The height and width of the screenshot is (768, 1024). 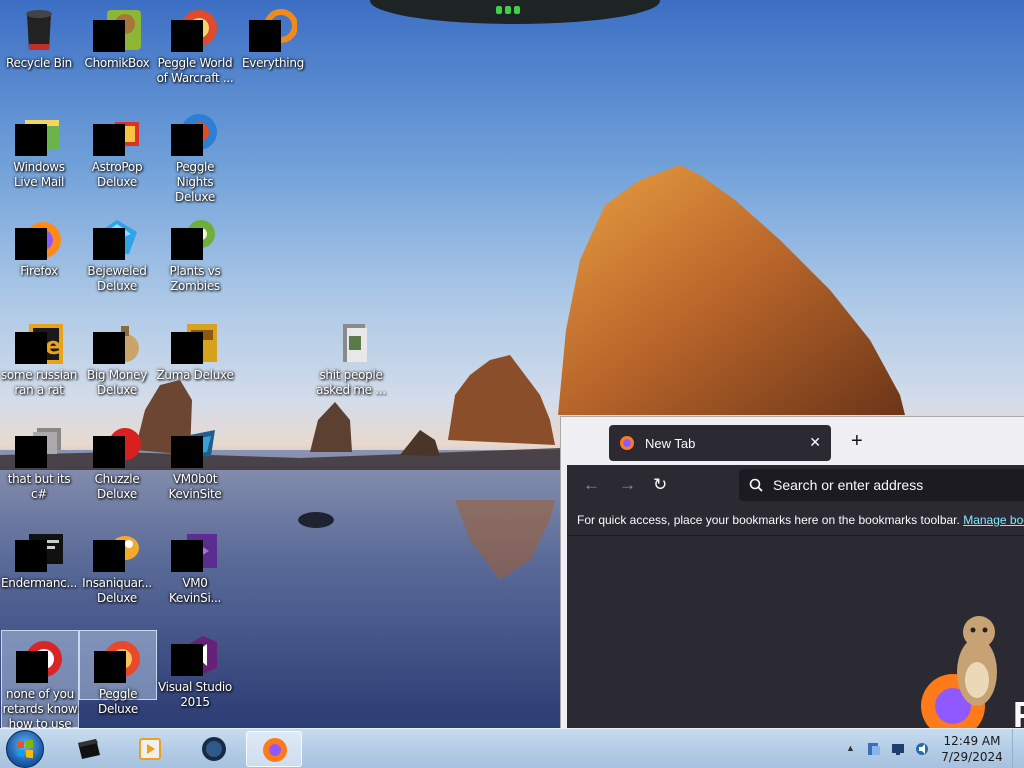 I want to click on desktop-icon-zuma: Zuma Deluxe, so click(x=195, y=347).